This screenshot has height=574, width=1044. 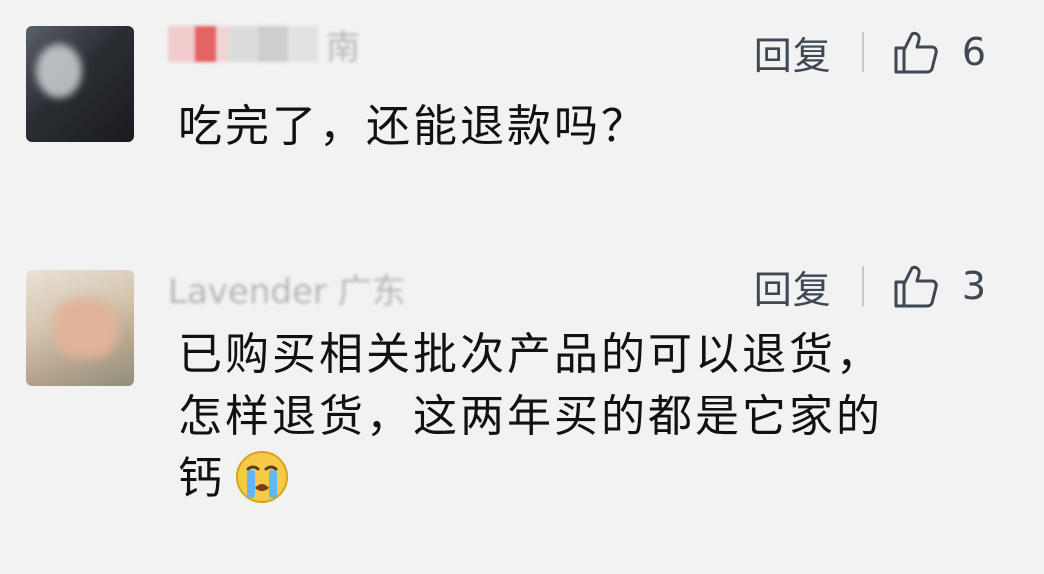 I want to click on comment-actions: 回复 3, so click(x=870, y=286).